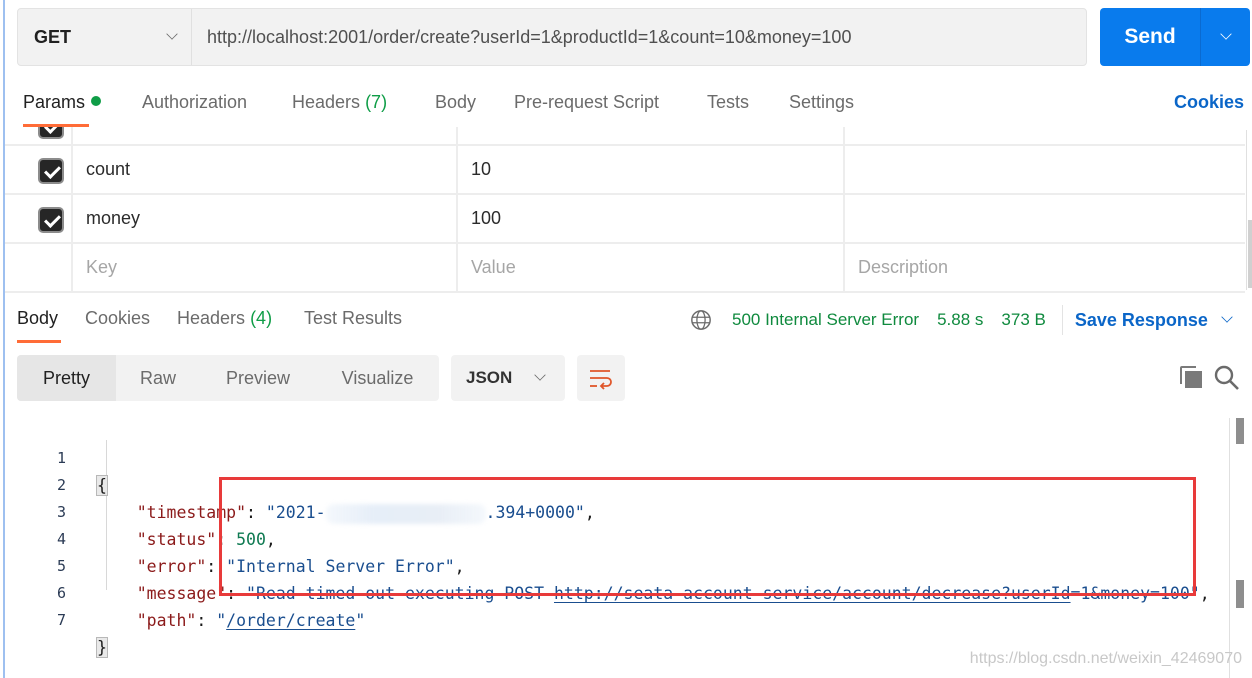  I want to click on send-options-button, so click(1225, 37).